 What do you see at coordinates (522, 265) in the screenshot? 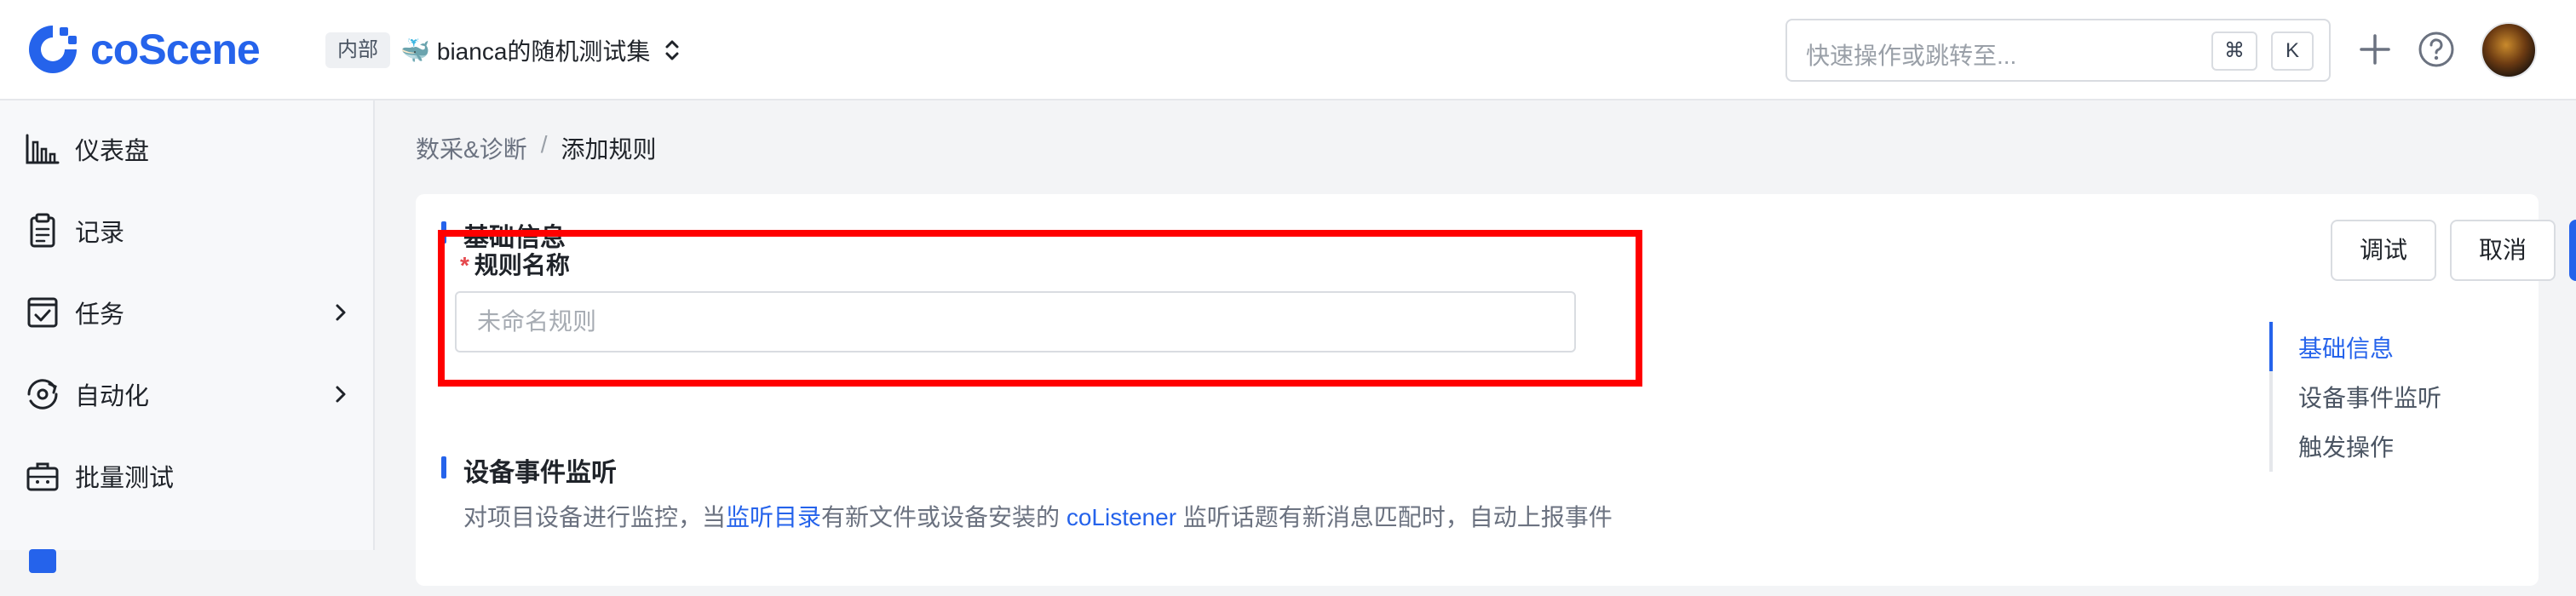
I see `rule-name-label-text: 规则名称` at bounding box center [522, 265].